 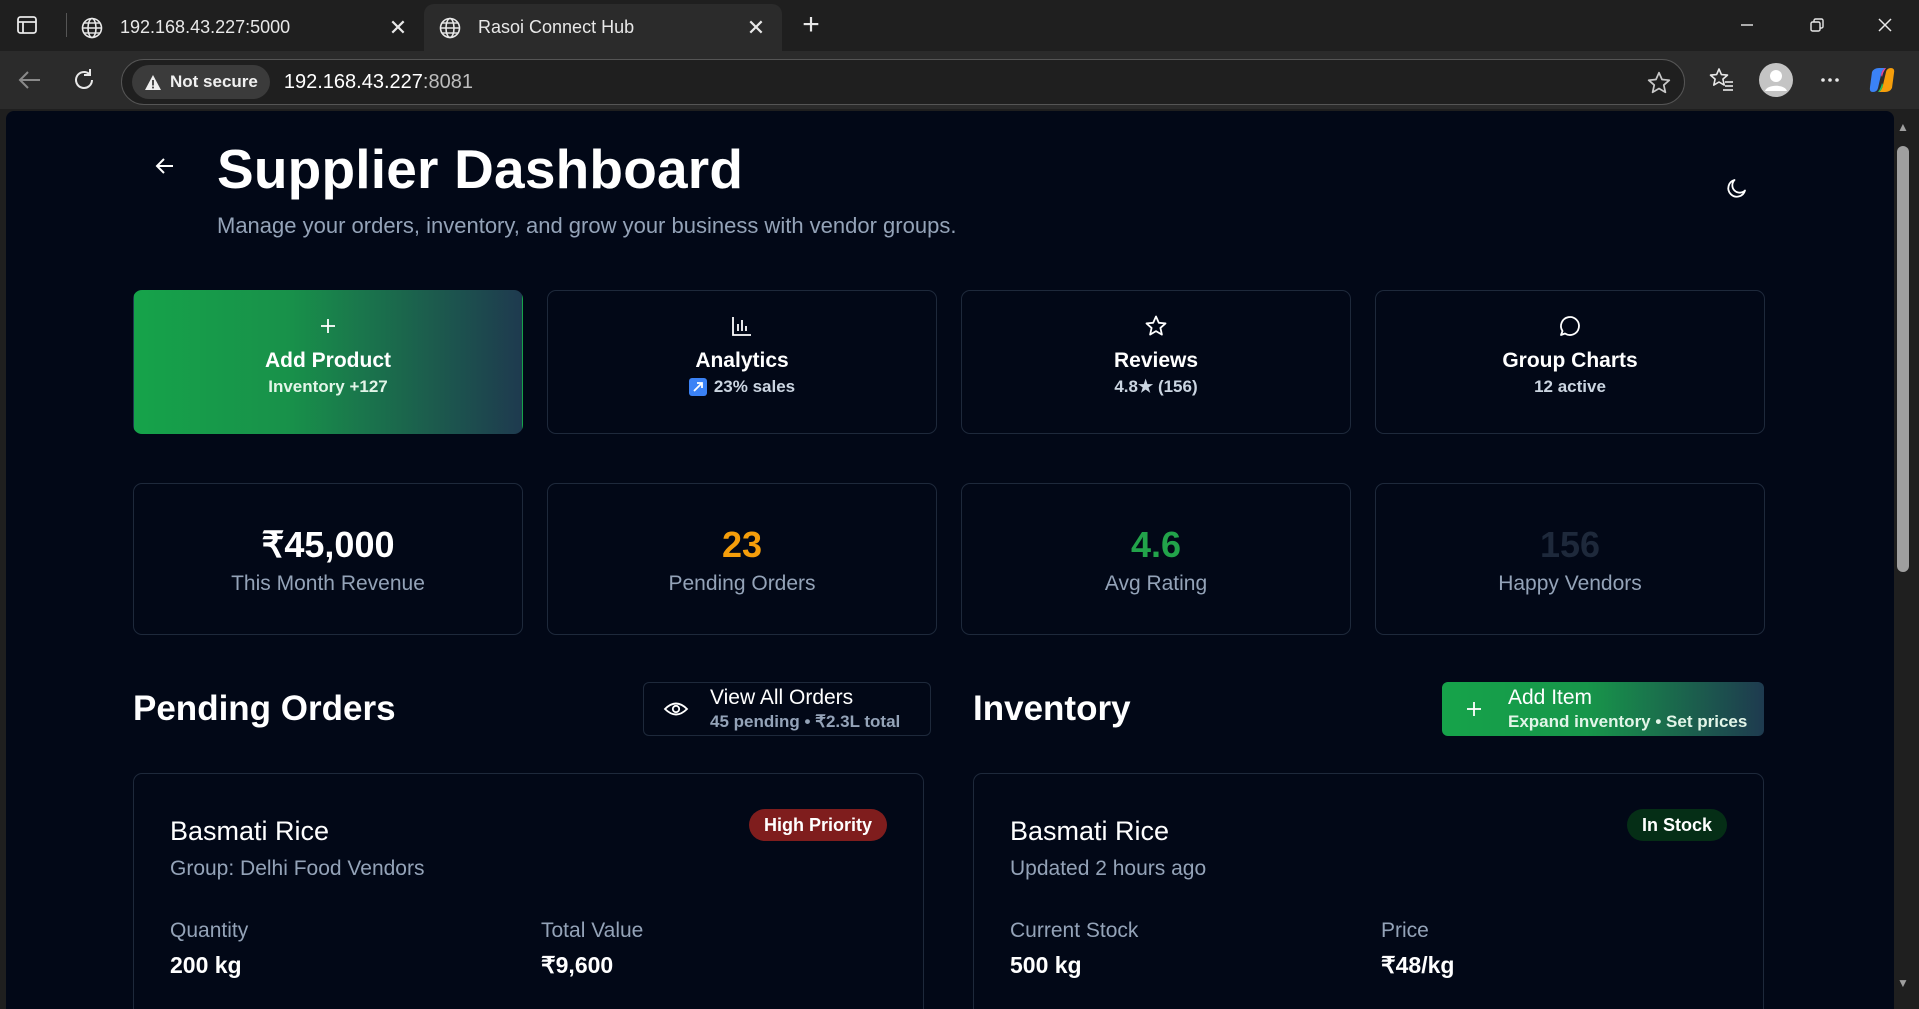 I want to click on avatar-icon, so click(x=1776, y=80).